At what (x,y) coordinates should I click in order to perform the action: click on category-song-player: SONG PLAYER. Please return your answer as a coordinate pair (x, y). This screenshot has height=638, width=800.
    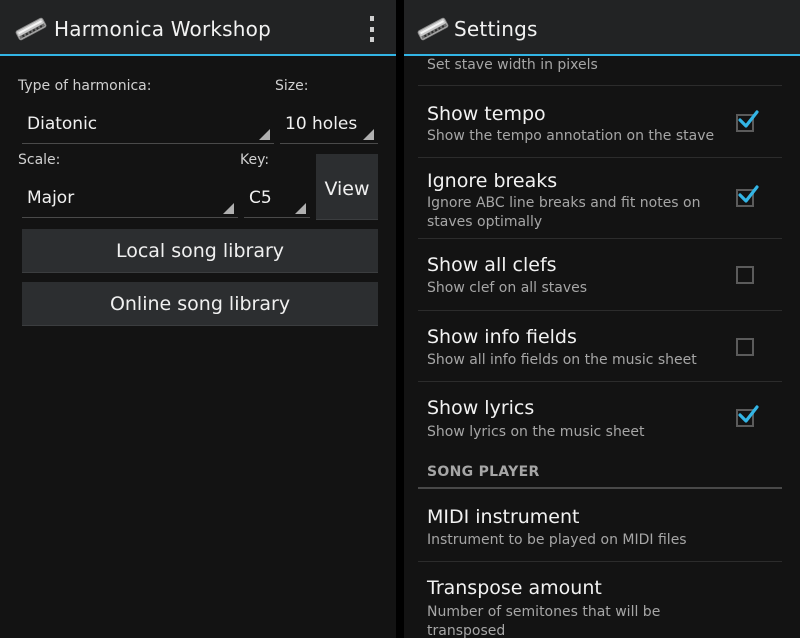
    Looking at the image, I should click on (600, 471).